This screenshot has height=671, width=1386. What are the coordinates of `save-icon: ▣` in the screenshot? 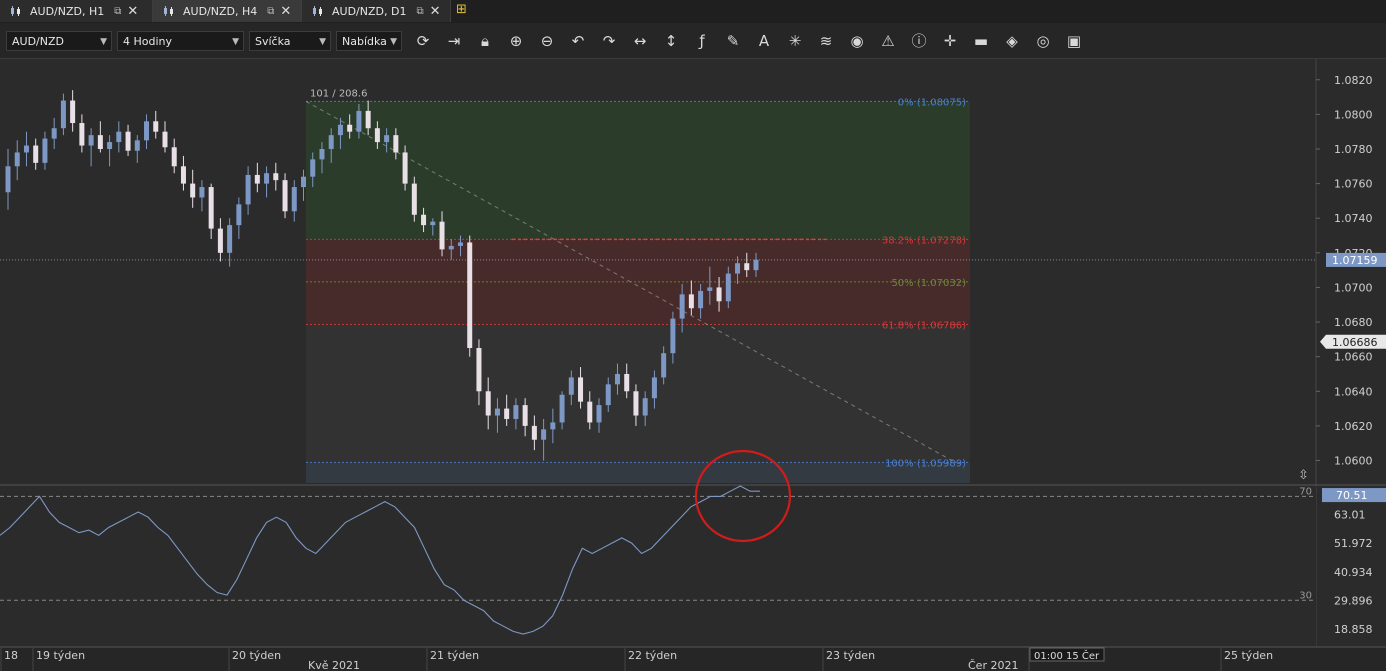 It's located at (1074, 41).